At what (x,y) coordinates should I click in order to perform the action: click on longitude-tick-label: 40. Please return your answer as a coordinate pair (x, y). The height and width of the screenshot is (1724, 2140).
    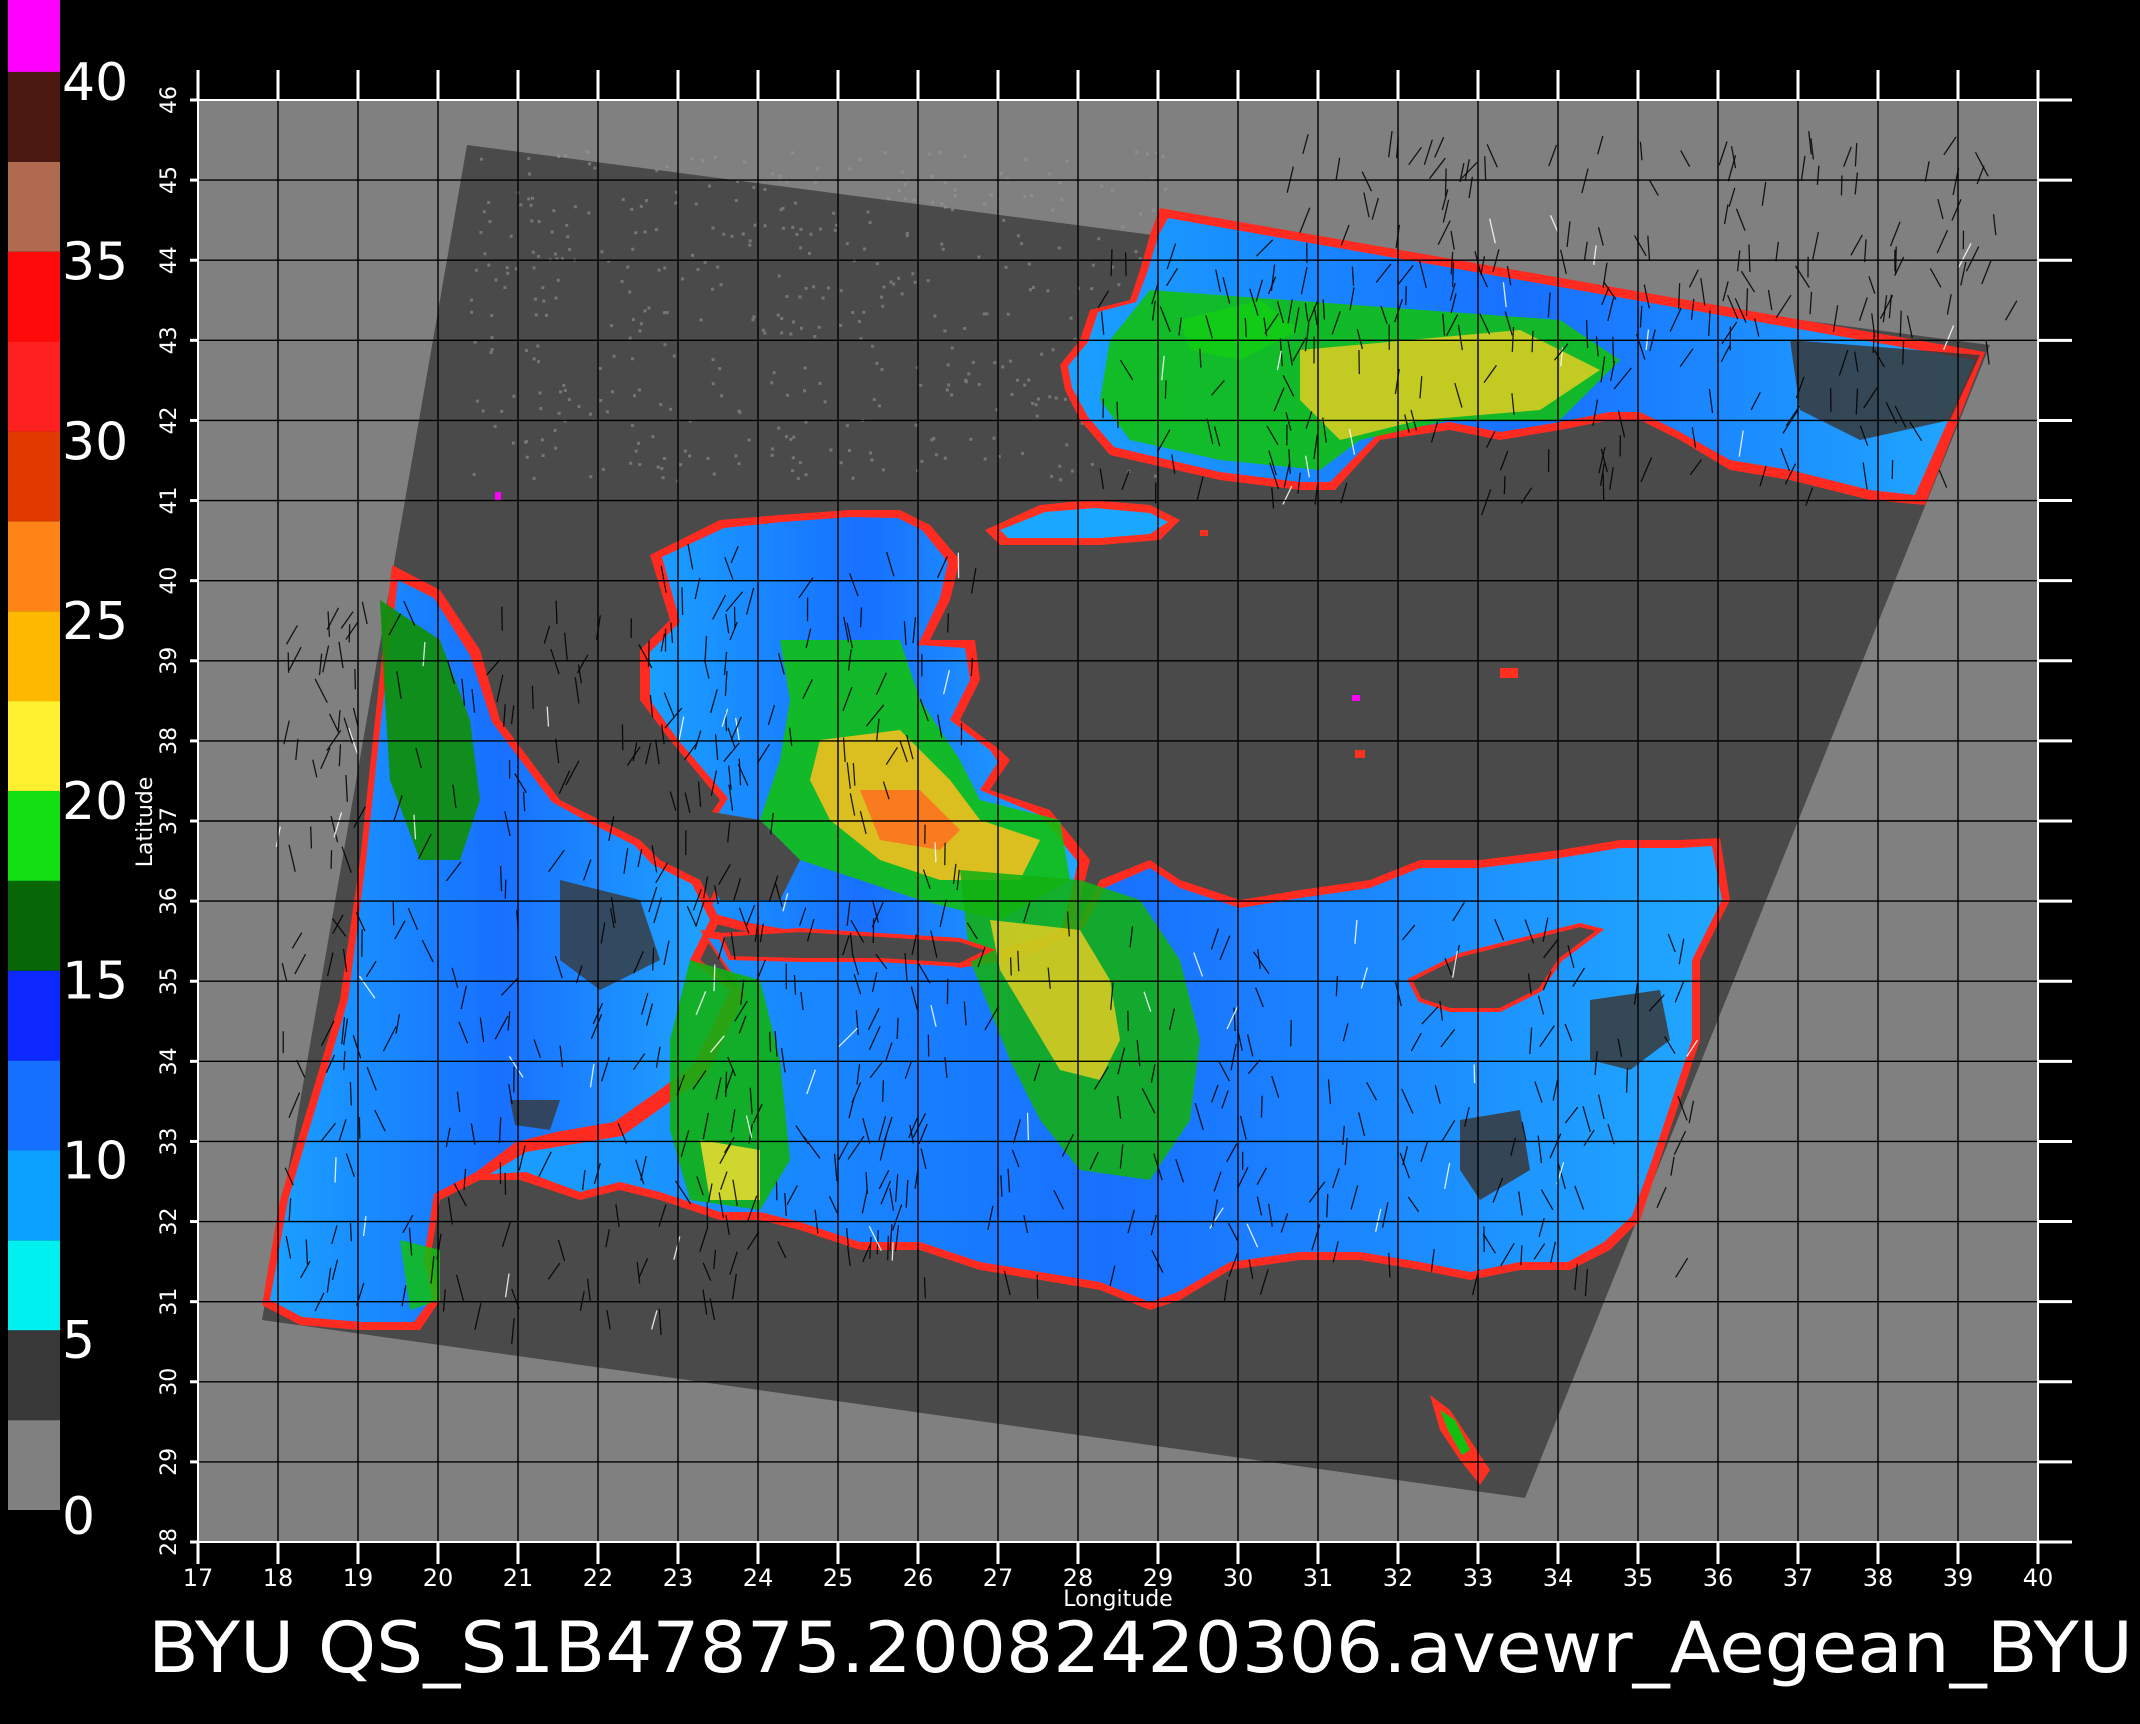
    Looking at the image, I should click on (2038, 1578).